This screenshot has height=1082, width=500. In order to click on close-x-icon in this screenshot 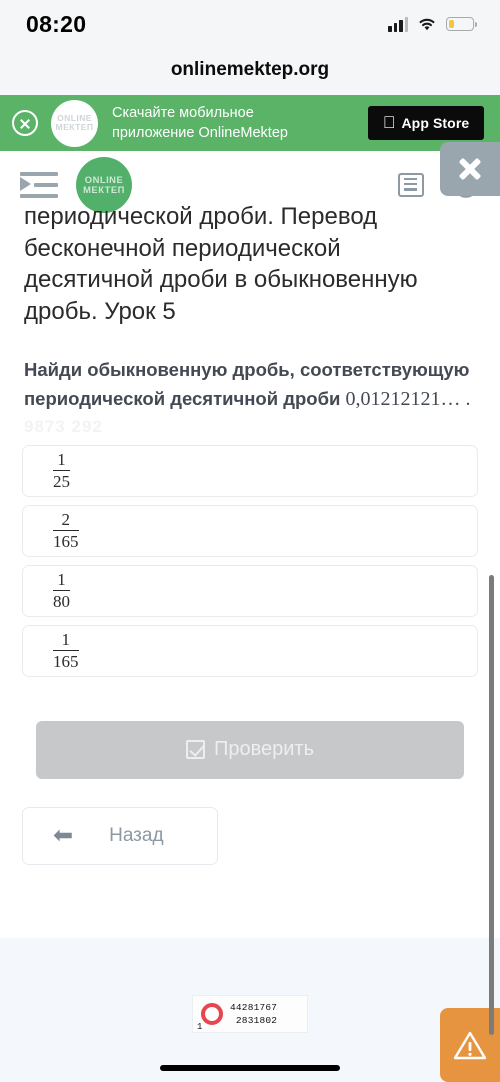, I will do `click(470, 169)`.